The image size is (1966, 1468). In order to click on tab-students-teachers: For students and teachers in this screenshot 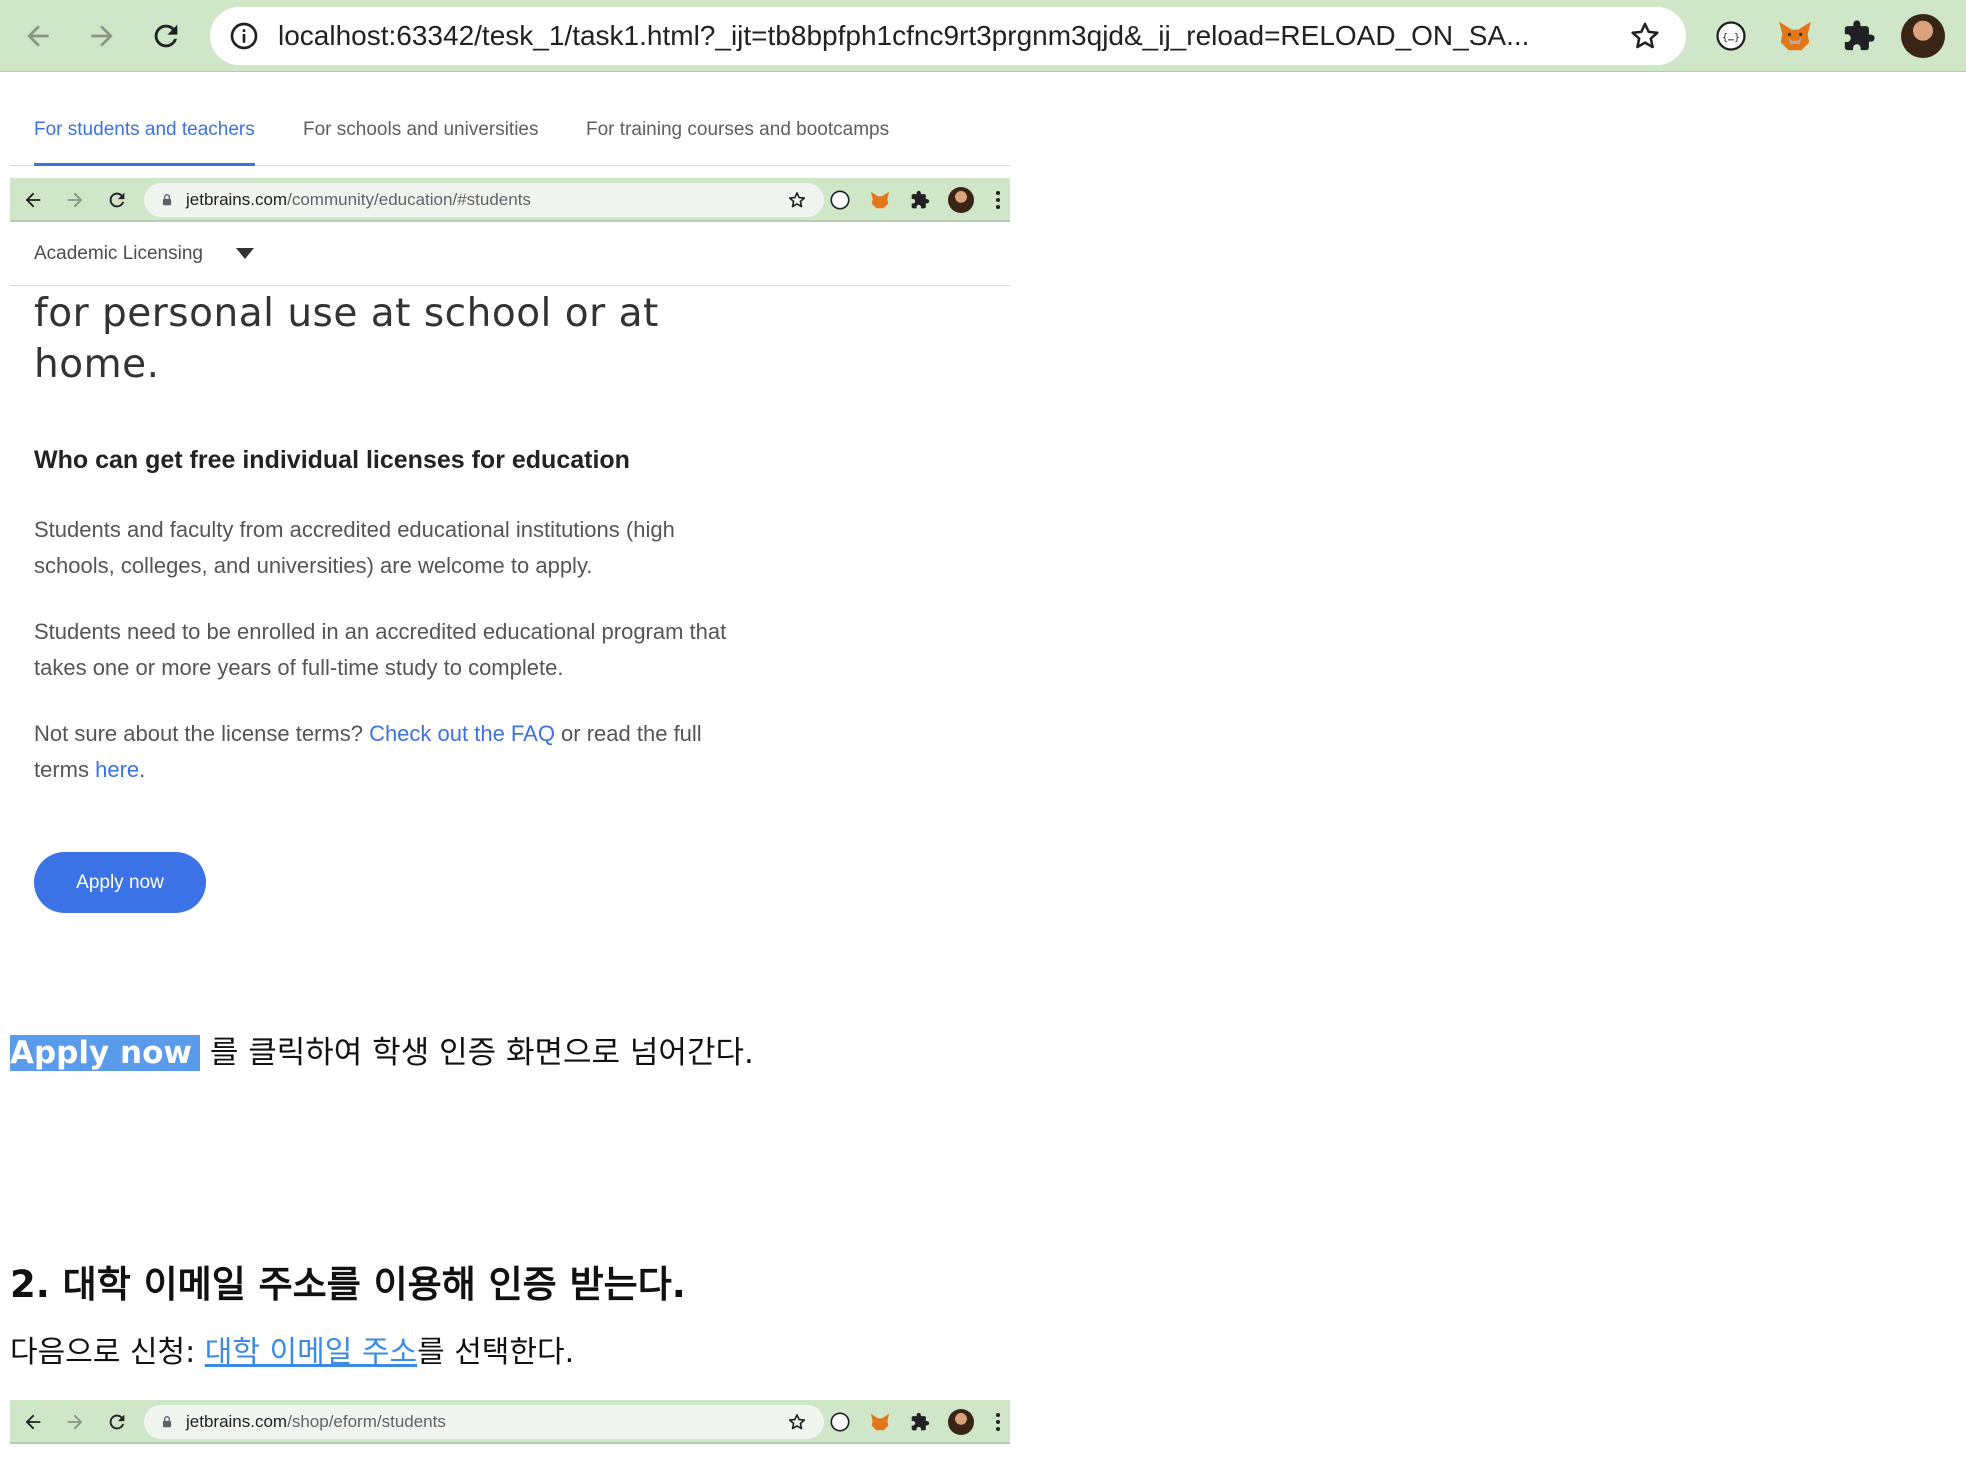, I will do `click(144, 130)`.